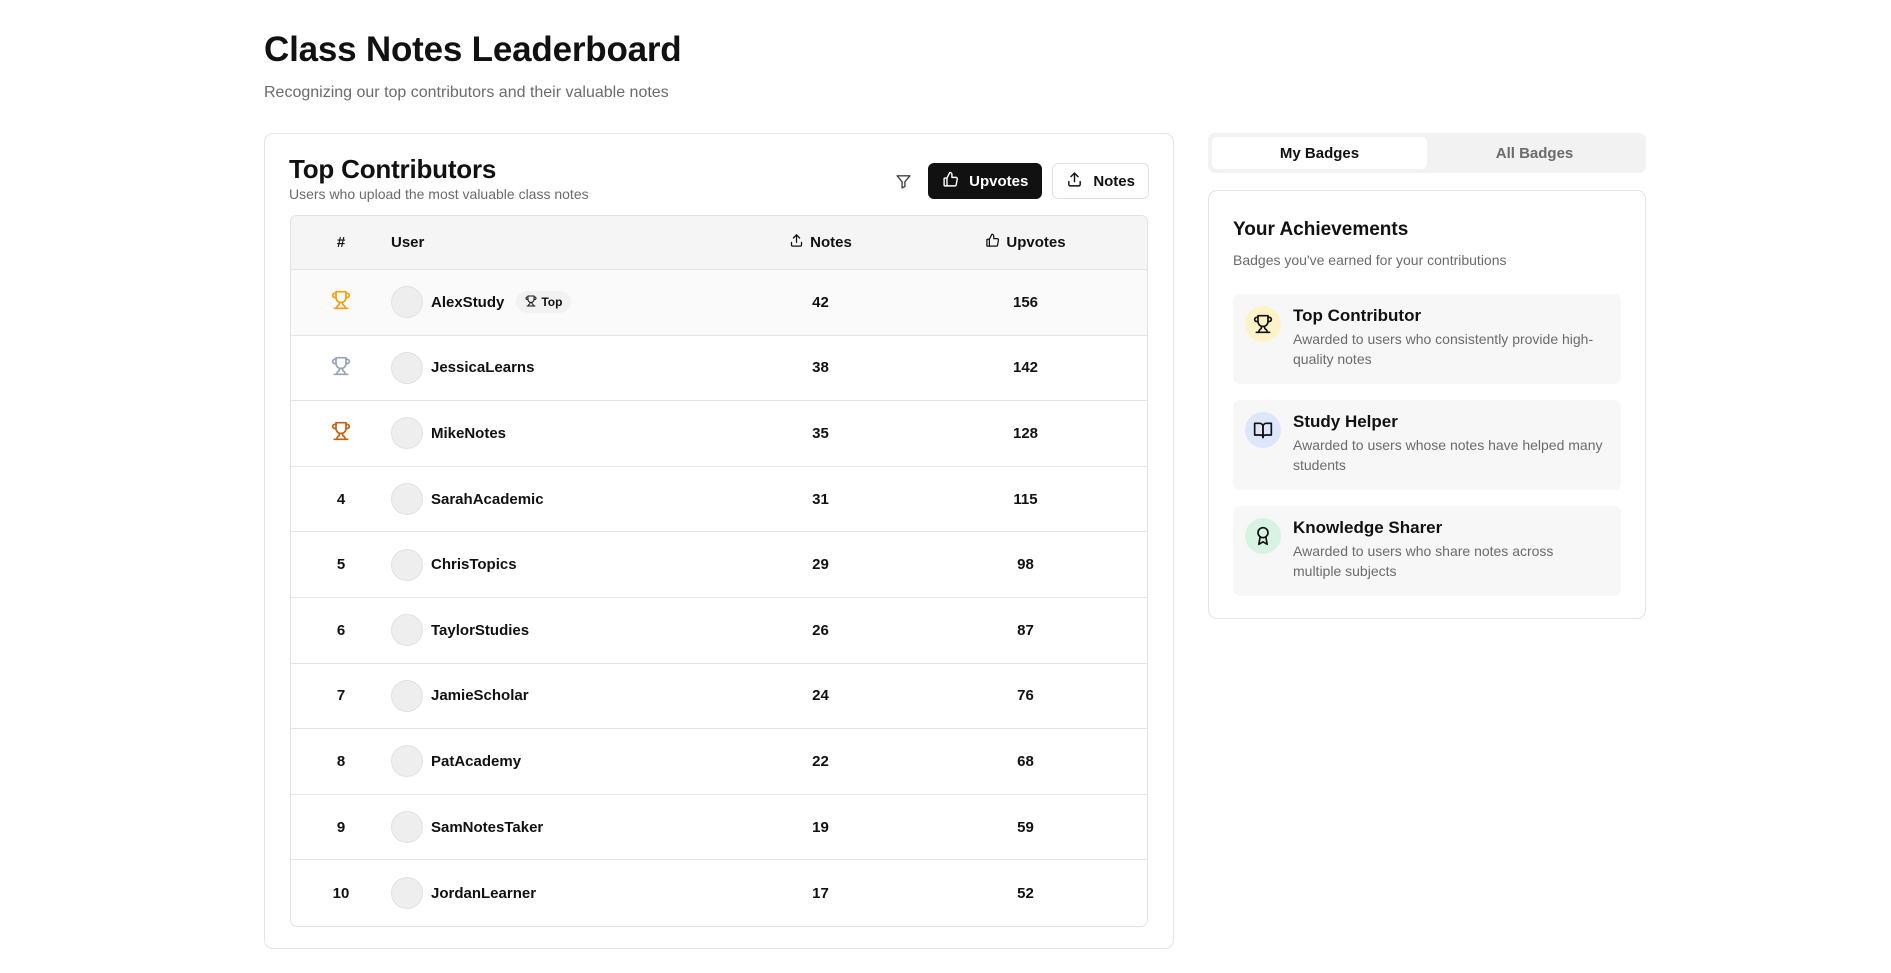 The width and height of the screenshot is (1891, 973). What do you see at coordinates (1357, 315) in the screenshot?
I see `badge-name: Top Contributor` at bounding box center [1357, 315].